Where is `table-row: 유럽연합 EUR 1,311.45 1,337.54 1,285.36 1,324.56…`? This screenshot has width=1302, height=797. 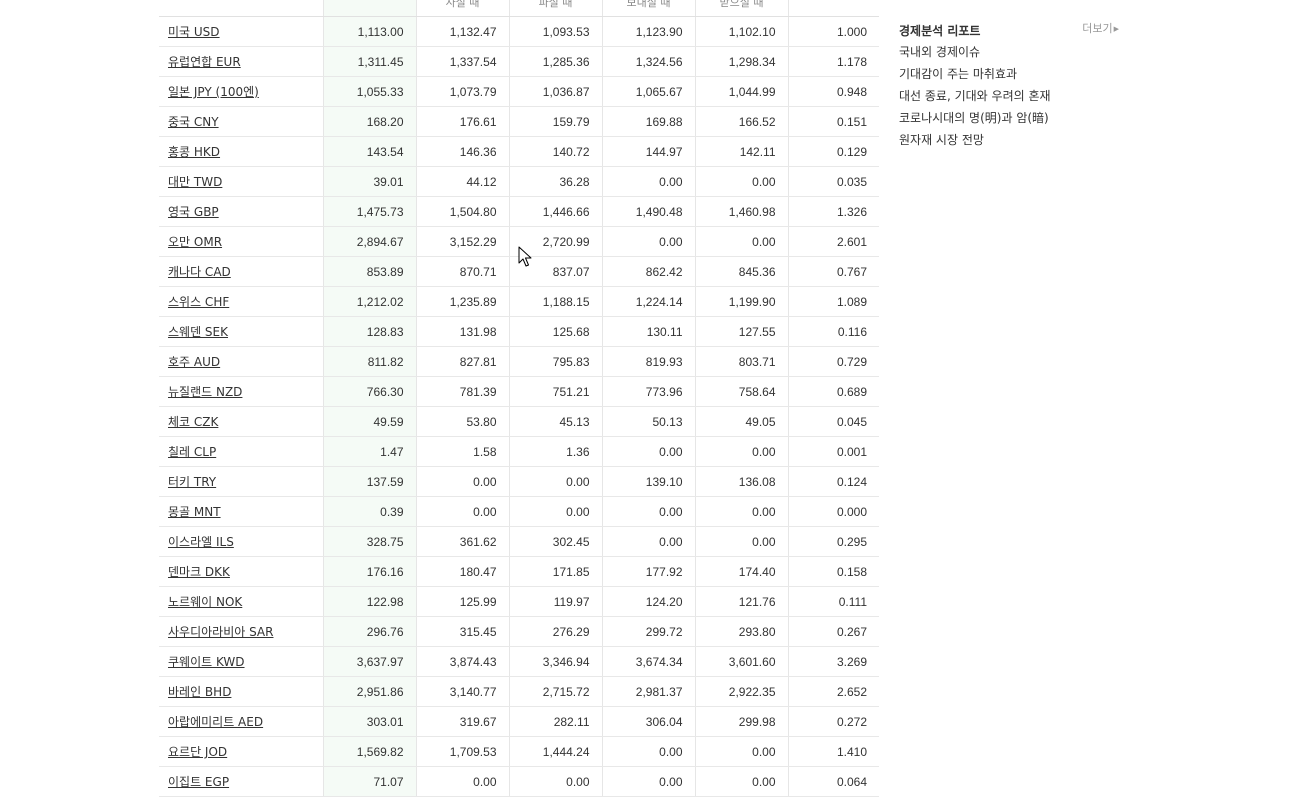 table-row: 유럽연합 EUR 1,311.45 1,337.54 1,285.36 1,324.56… is located at coordinates (519, 61).